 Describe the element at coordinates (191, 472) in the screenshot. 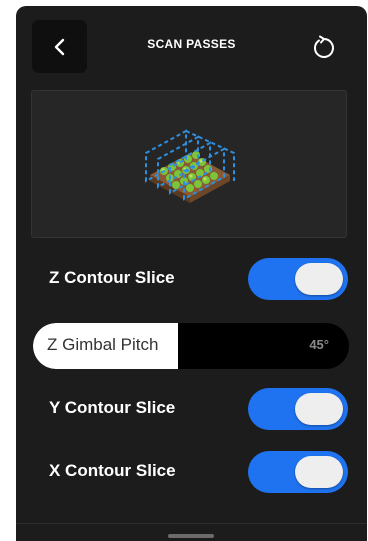

I see `setting-row-x-contour: X Contour Slice` at that location.